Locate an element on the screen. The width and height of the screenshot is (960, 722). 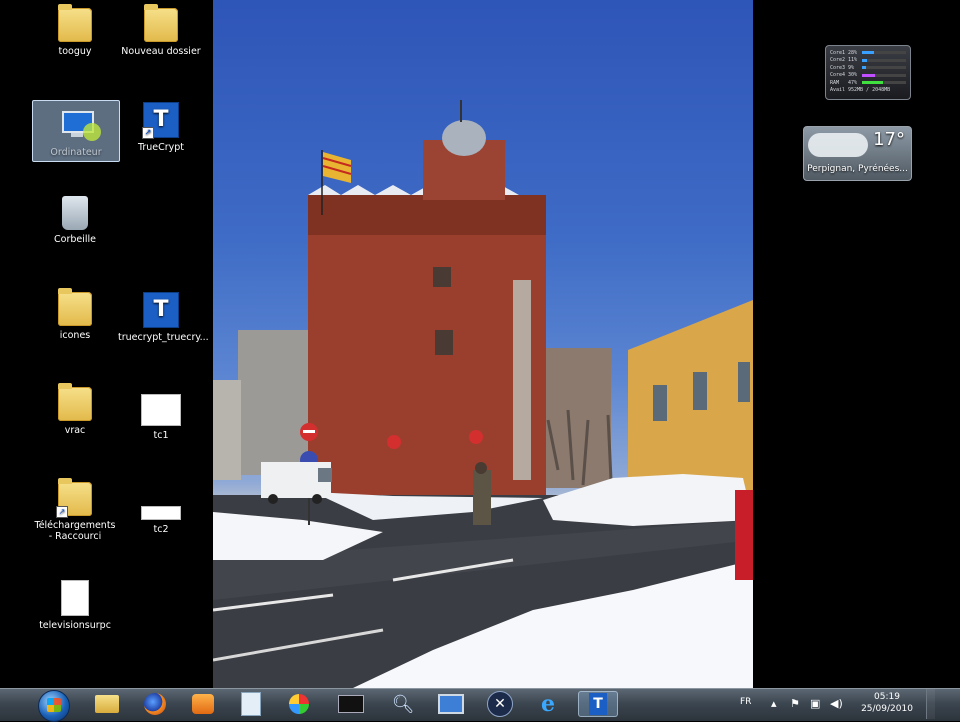
desktop-icon-televisionsurpc: televisionsurpc is located at coordinates (75, 605).